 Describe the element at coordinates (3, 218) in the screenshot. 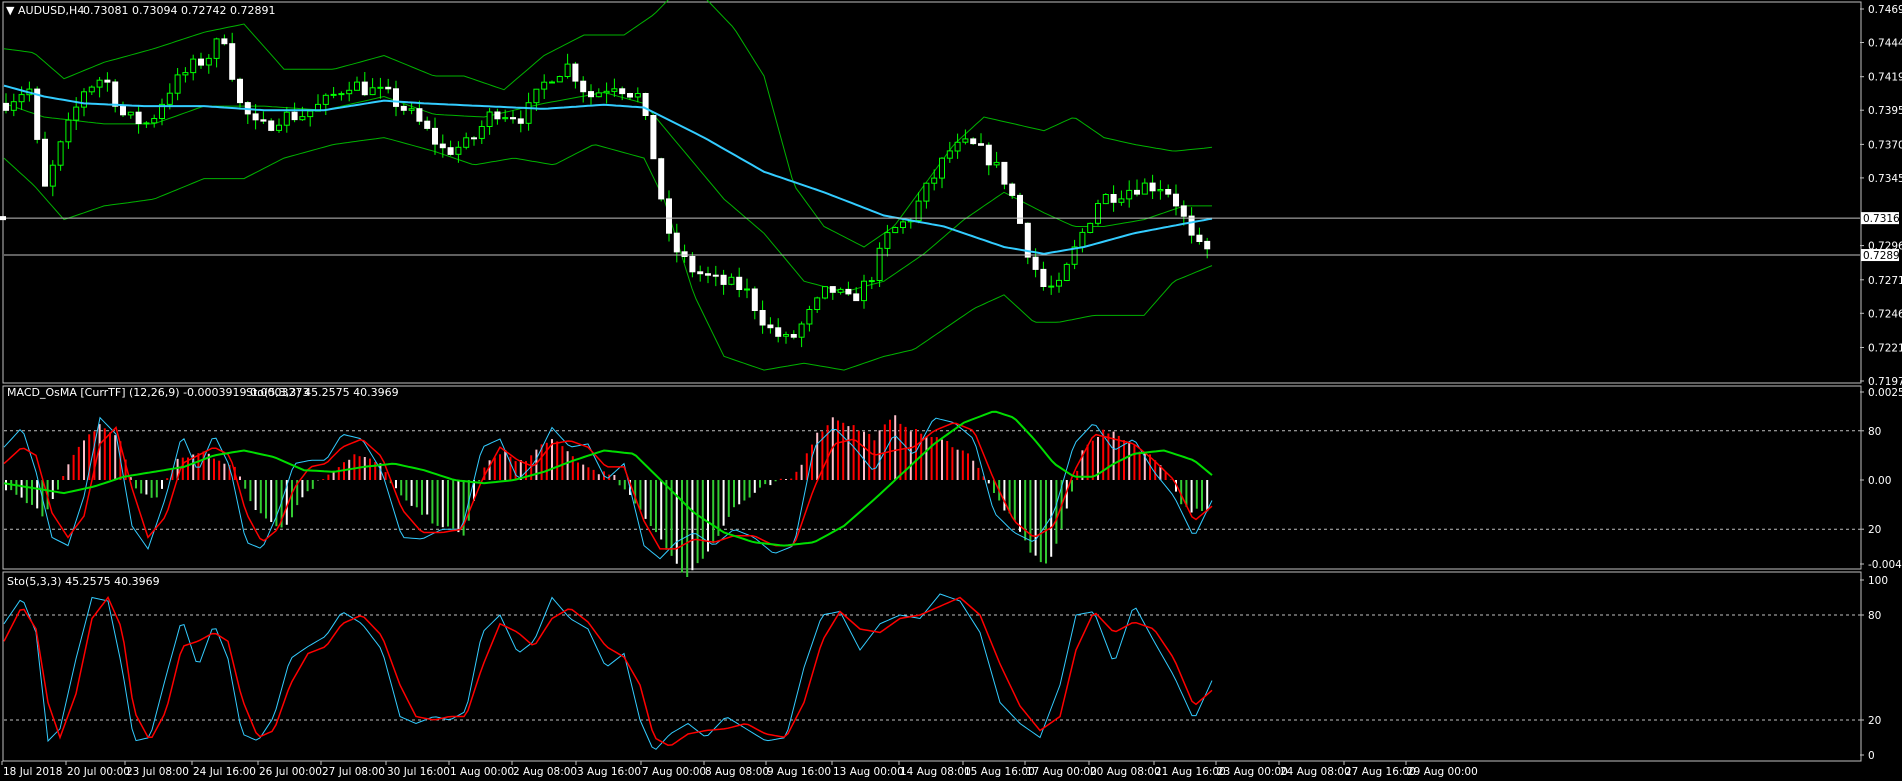

I see `price-marker` at that location.